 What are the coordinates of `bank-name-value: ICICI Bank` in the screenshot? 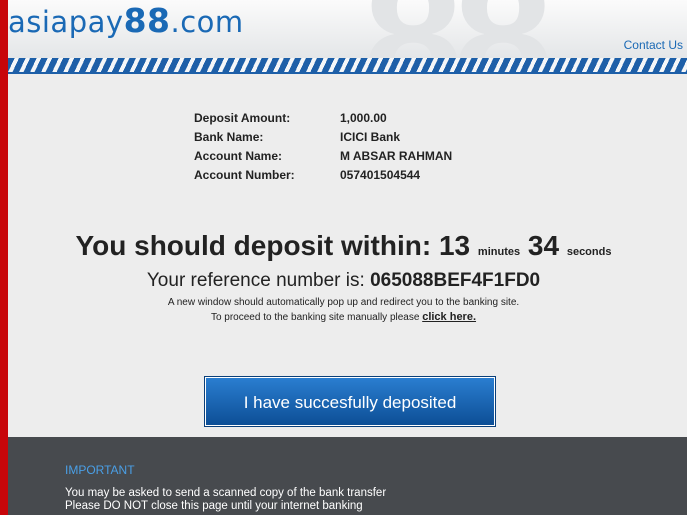 It's located at (370, 136).